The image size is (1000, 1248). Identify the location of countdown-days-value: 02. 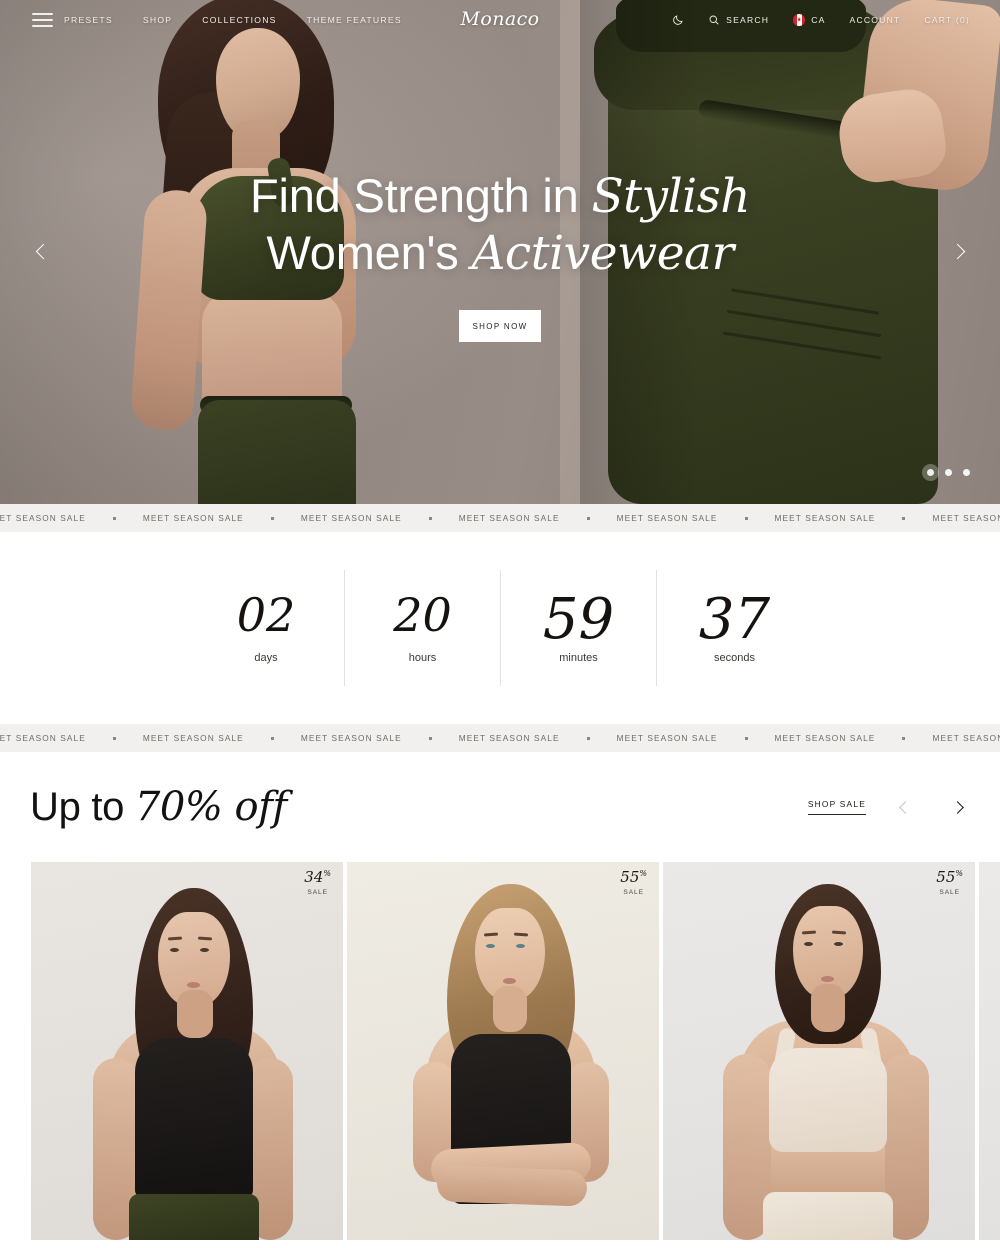
(266, 615).